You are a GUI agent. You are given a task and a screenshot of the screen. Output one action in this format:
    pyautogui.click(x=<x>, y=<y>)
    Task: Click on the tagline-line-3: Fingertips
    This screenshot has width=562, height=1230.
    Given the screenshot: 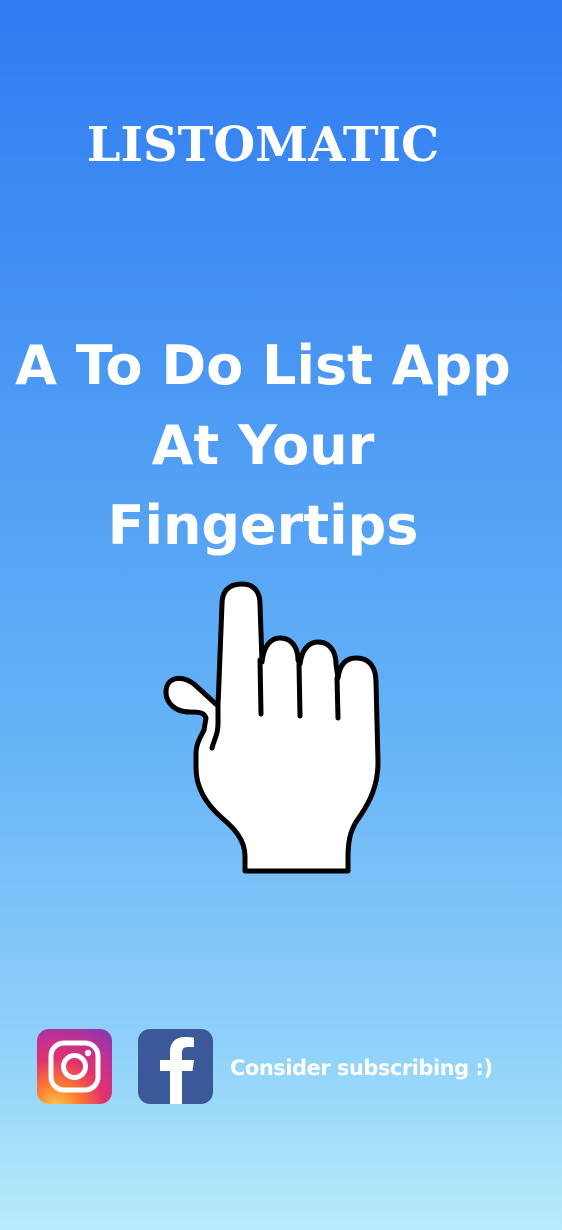 What is the action you would take?
    pyautogui.click(x=263, y=525)
    